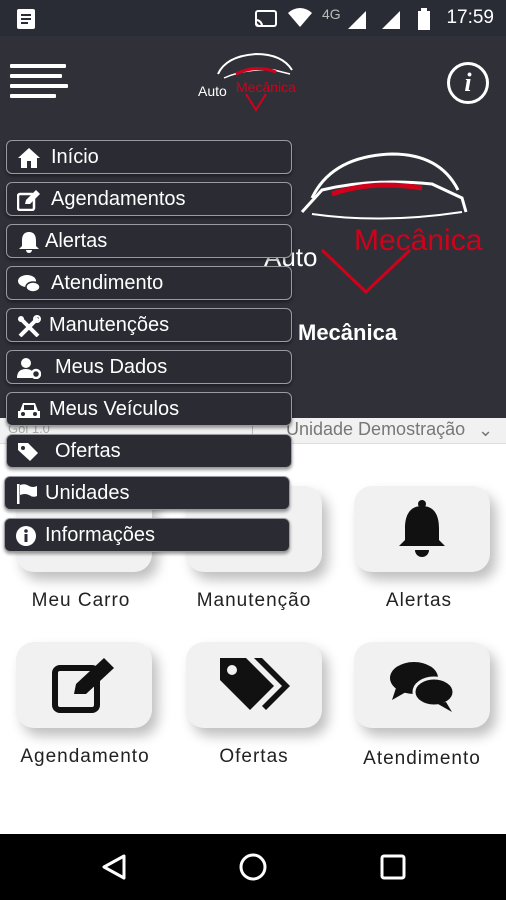 The image size is (506, 900). I want to click on svg-text: Auto, so click(212, 91).